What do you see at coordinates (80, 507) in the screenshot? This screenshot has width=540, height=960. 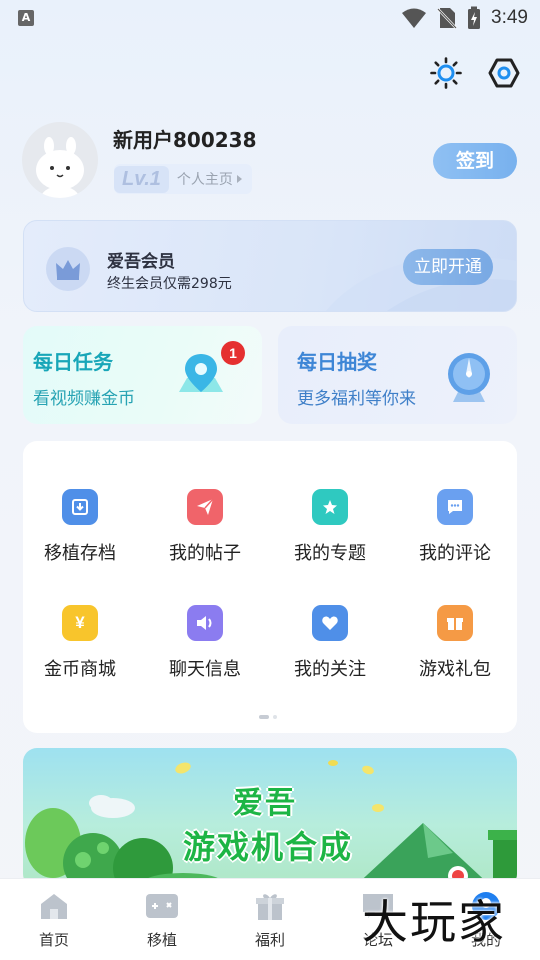 I see `download-box-icon` at bounding box center [80, 507].